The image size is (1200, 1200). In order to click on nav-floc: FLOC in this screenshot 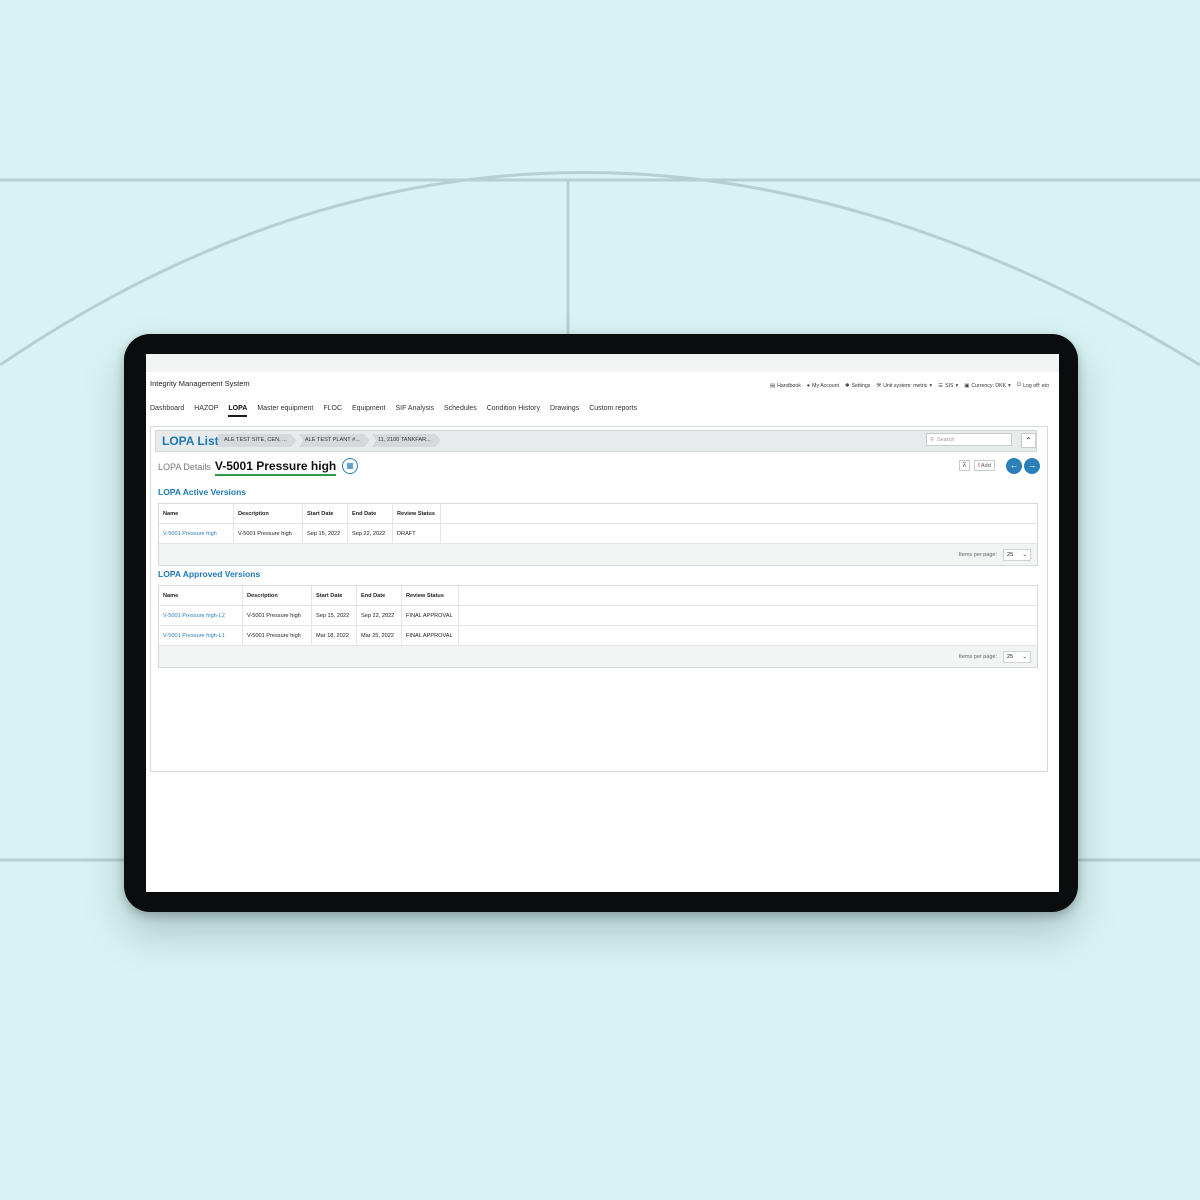, I will do `click(332, 411)`.